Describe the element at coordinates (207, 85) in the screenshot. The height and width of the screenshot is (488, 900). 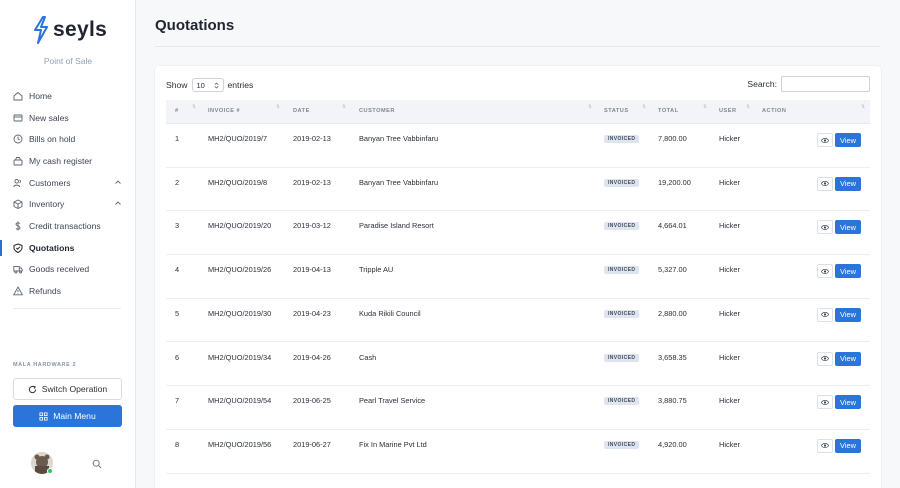
I see `entries-select: 10` at that location.